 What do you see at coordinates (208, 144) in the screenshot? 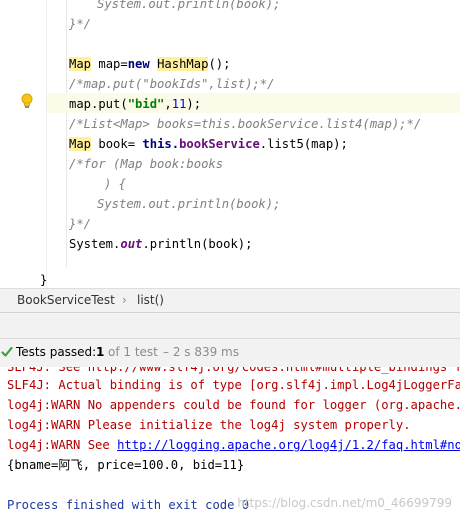
I see `code-line-book-decl: Map book= this.bookService.list5(map);` at bounding box center [208, 144].